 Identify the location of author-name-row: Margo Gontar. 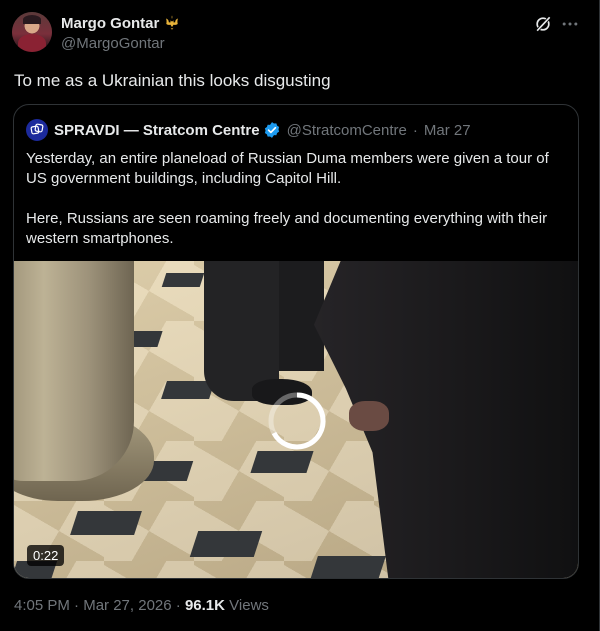
(121, 23).